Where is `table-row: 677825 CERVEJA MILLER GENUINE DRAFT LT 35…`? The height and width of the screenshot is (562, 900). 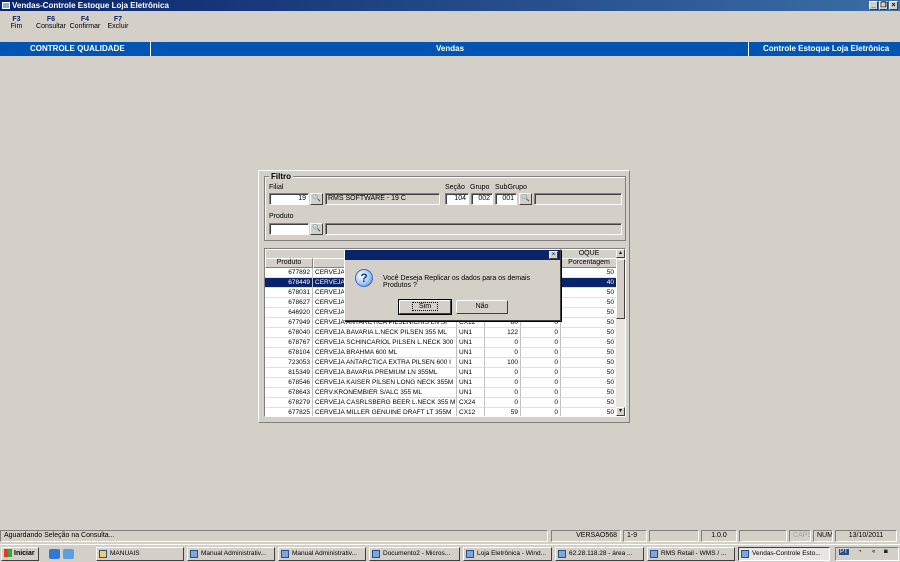
table-row: 677825 CERVEJA MILLER GENUINE DRAFT LT 35… is located at coordinates (441, 412).